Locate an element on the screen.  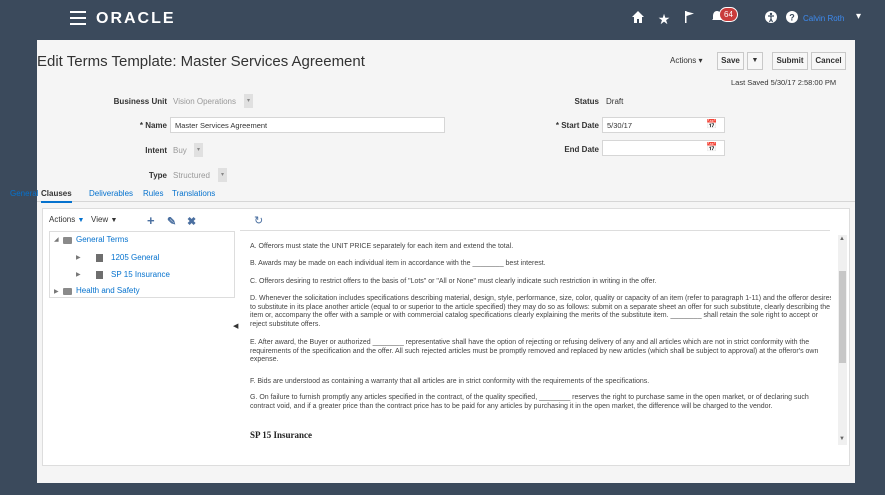
edit-icon: ✎ is located at coordinates (171, 221).